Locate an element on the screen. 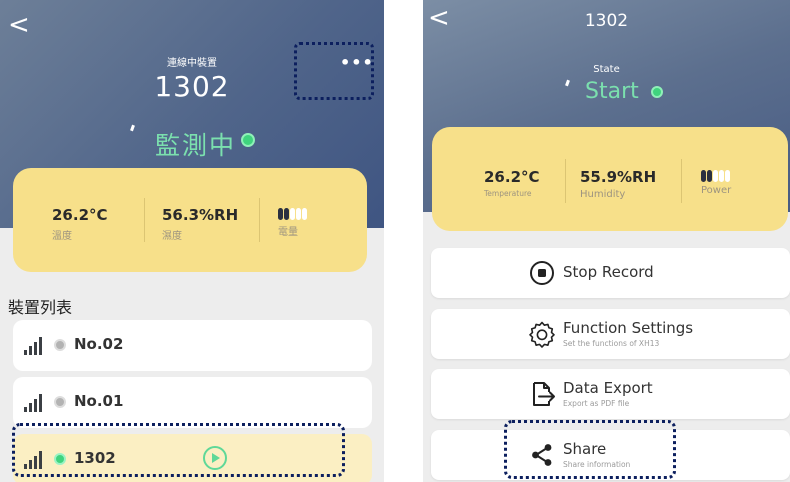  more-options-icon: ••• is located at coordinates (357, 62).